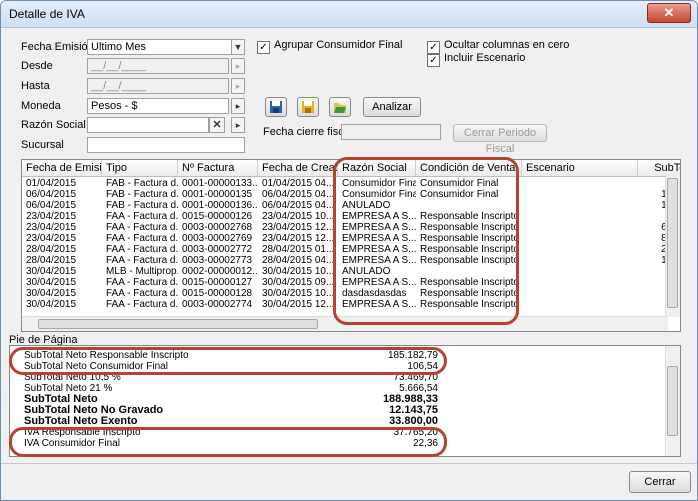 Image resolution: width=698 pixels, height=501 pixels. What do you see at coordinates (238, 66) in the screenshot?
I see `desde-spin-icon: ▸` at bounding box center [238, 66].